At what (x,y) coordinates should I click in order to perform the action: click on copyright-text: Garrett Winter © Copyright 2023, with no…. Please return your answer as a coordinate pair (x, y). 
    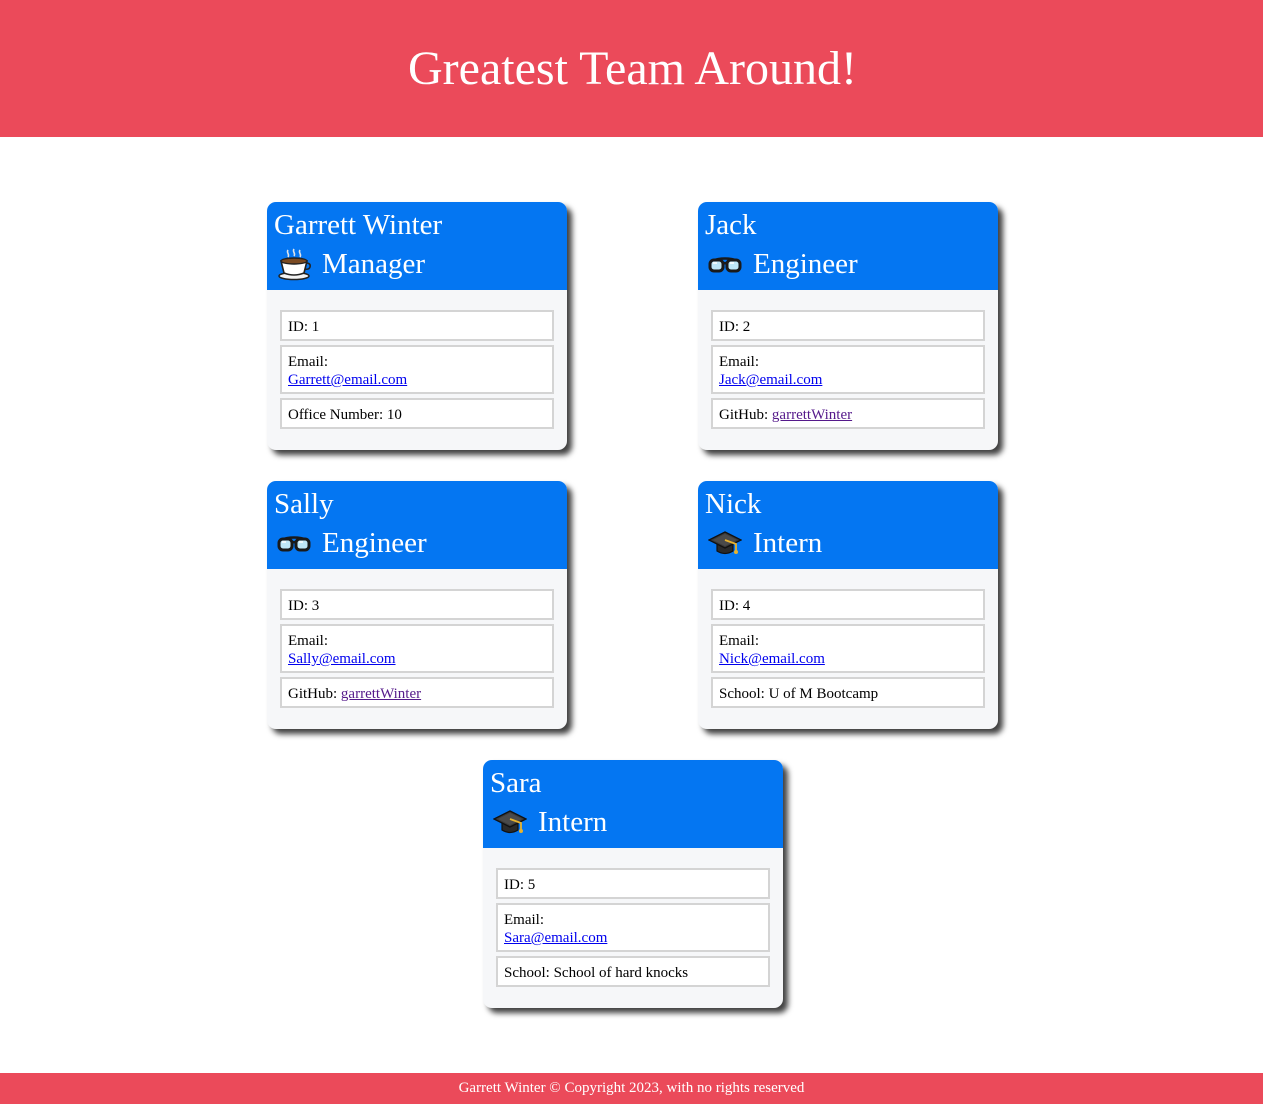
    Looking at the image, I should click on (631, 1088).